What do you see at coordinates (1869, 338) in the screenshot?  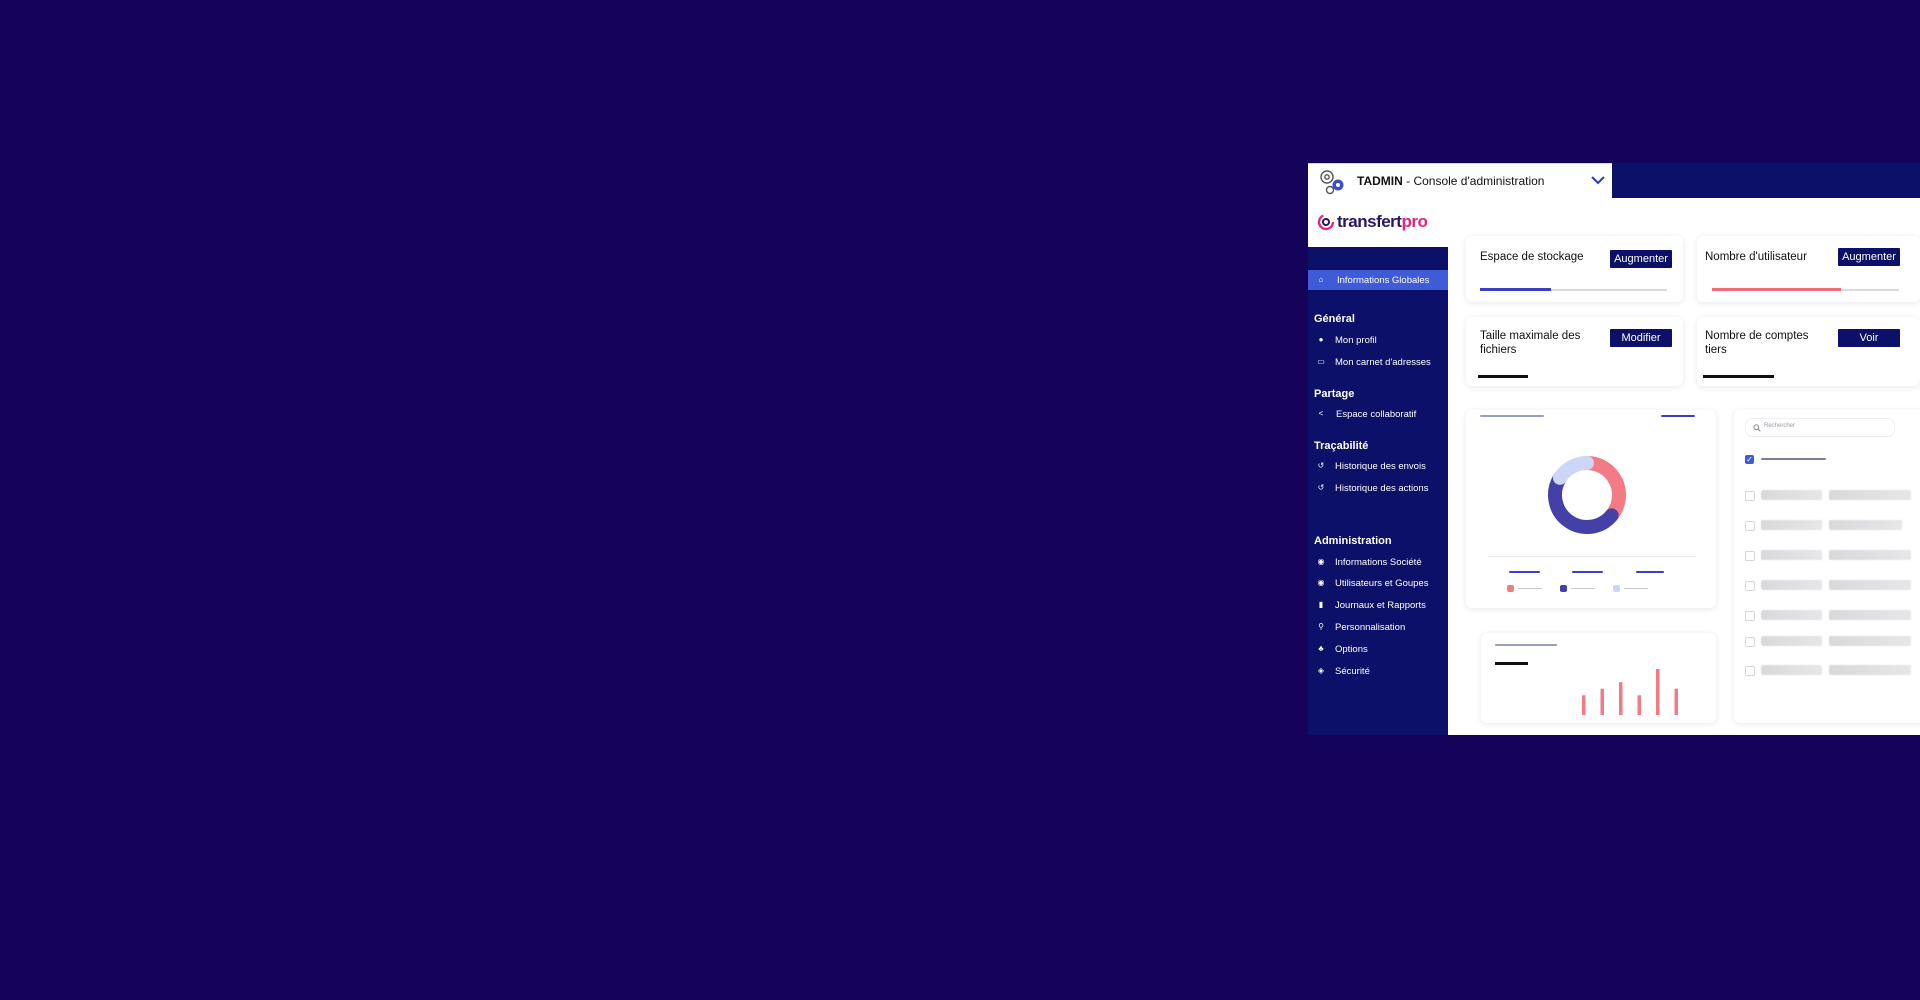 I see `view-accounts-button: Voir` at bounding box center [1869, 338].